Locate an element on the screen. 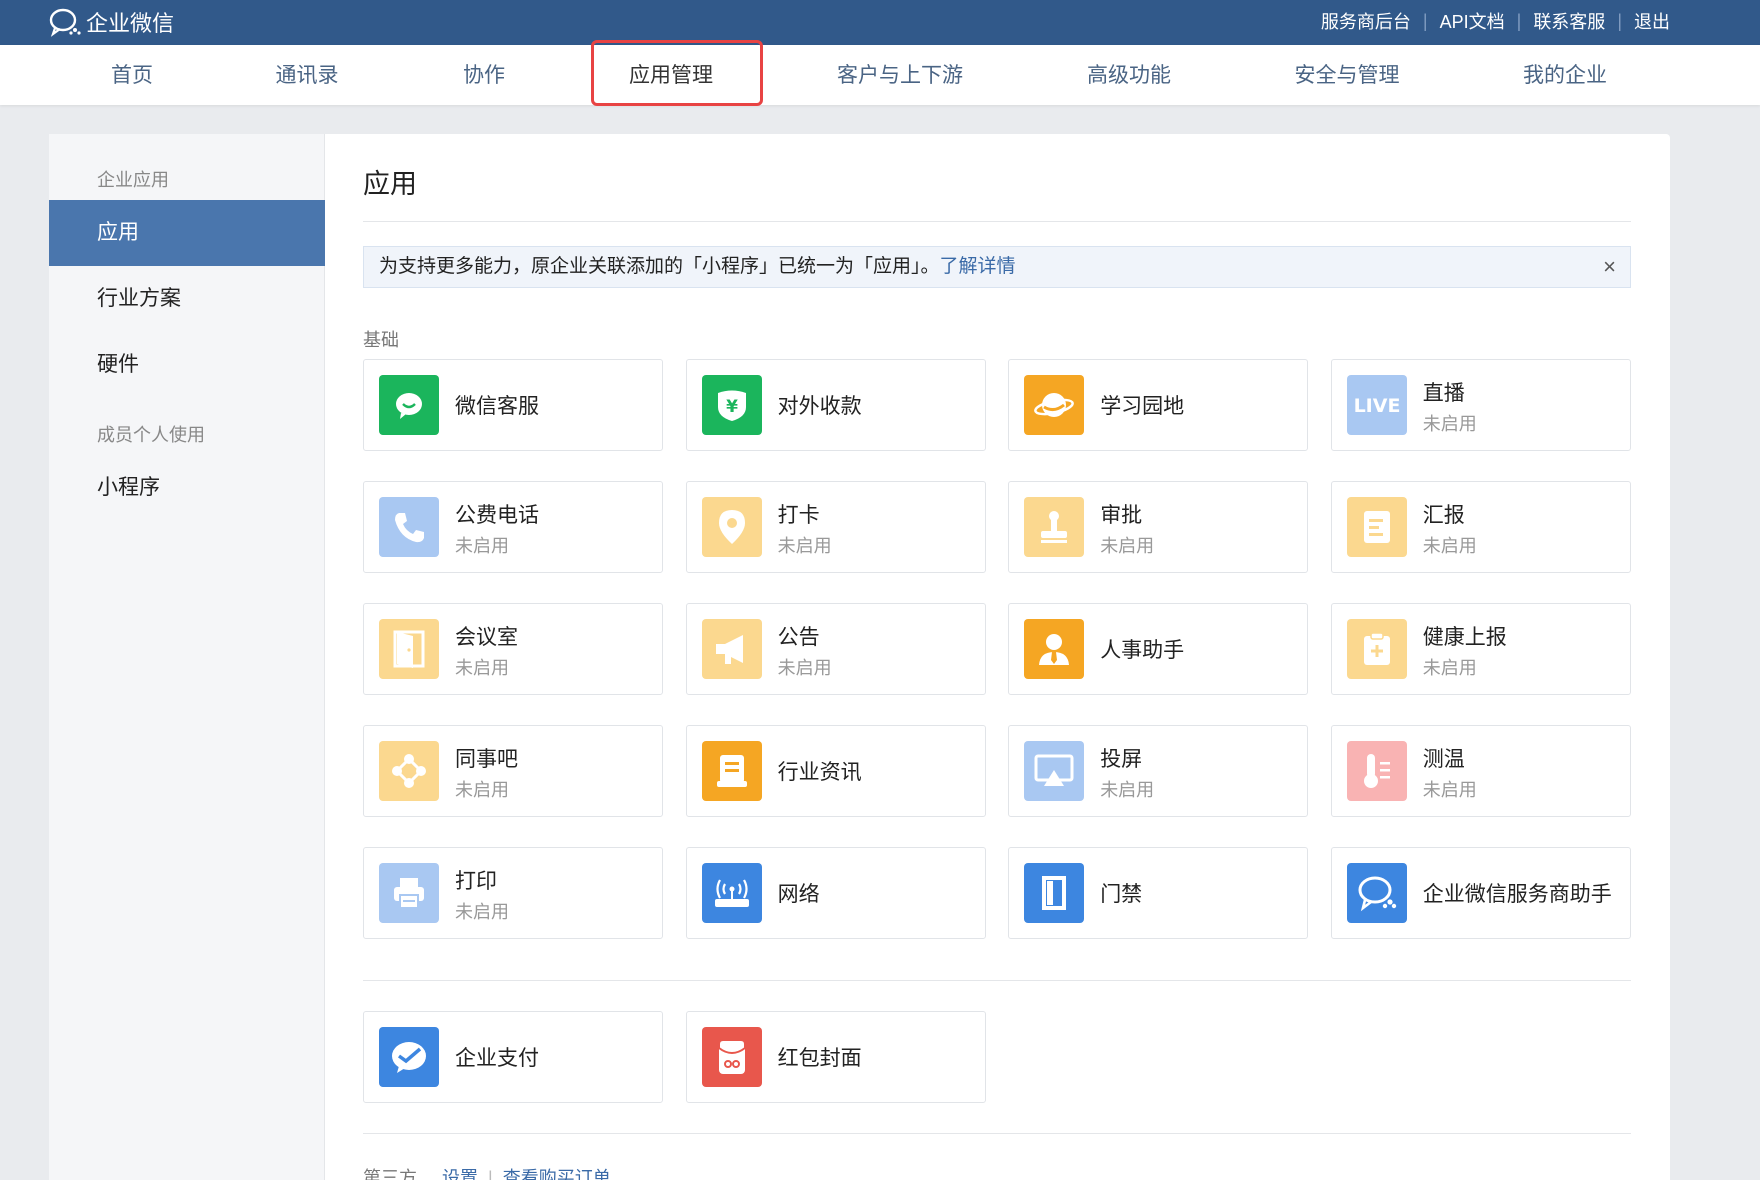 The image size is (1760, 1180). close-icon: × is located at coordinates (1609, 267).